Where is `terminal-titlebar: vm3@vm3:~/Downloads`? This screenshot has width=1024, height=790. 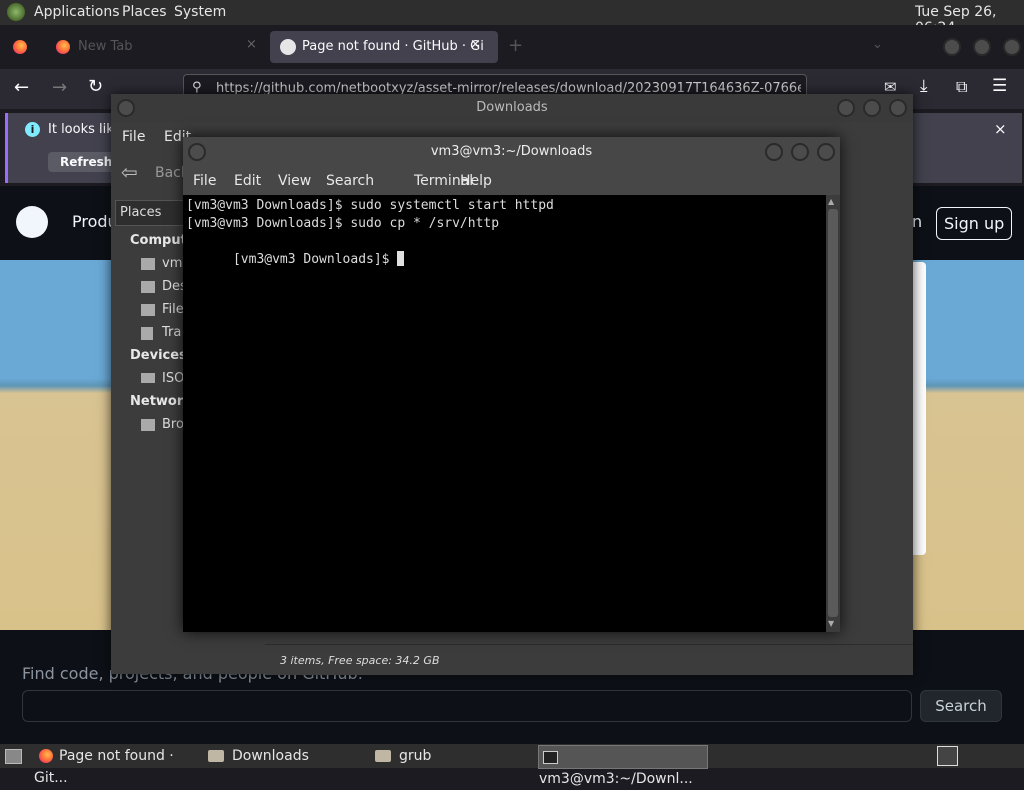
terminal-titlebar: vm3@vm3:~/Downloads is located at coordinates (511, 152).